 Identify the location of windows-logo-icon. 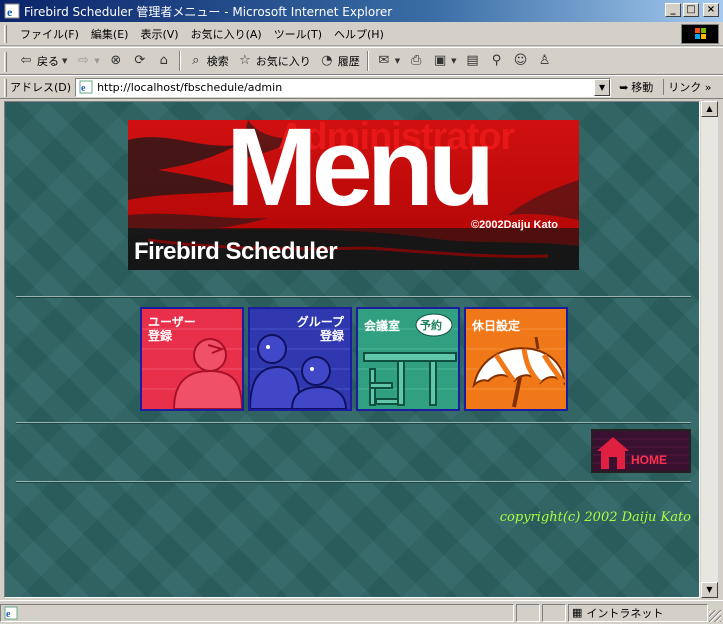
(700, 34).